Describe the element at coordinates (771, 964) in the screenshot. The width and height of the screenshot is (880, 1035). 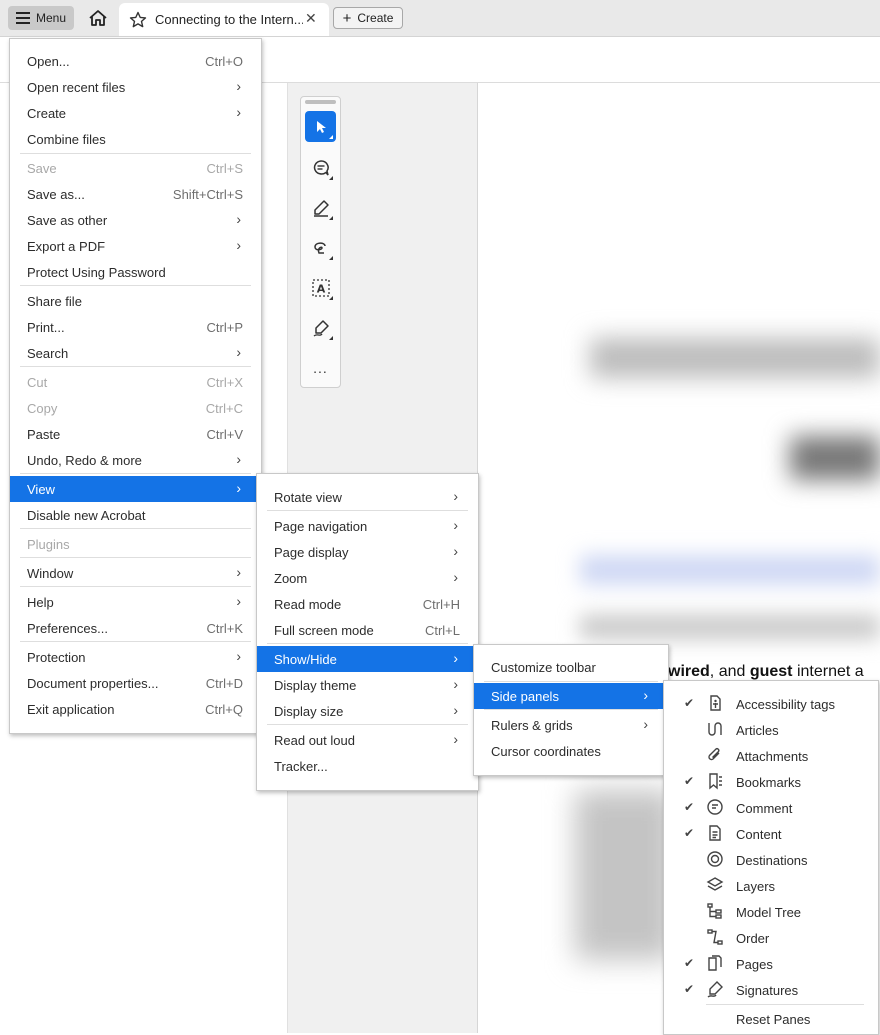
I see `menu-item-pages: ✔ Pages` at that location.